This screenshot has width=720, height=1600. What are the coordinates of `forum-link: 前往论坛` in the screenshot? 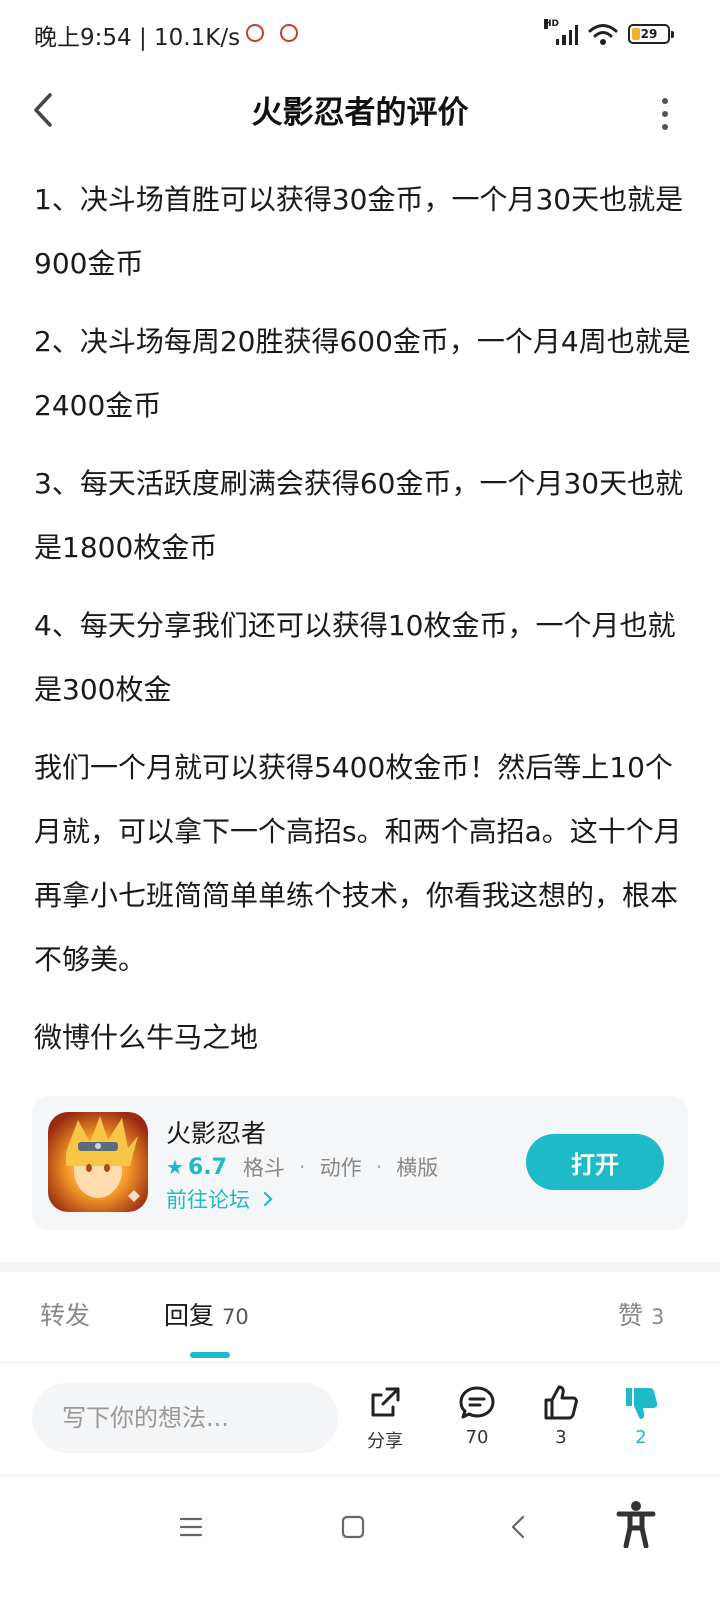 It's located at (220, 1199).